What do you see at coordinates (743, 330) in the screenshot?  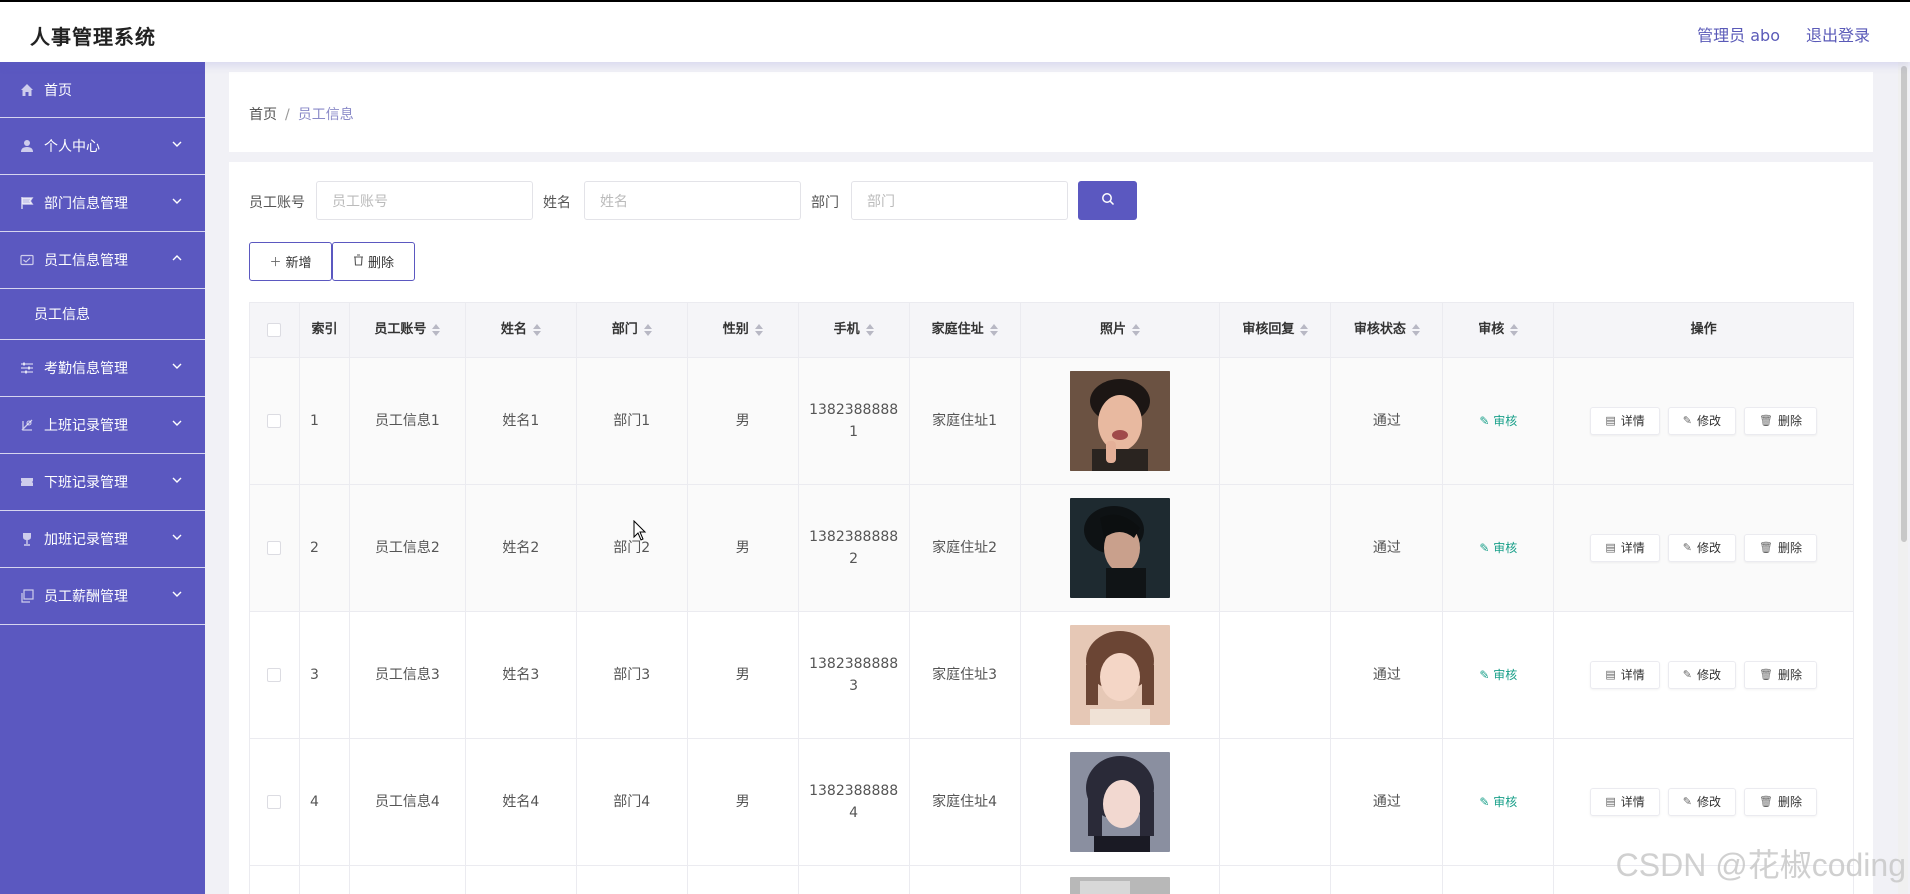 I see `header-gender: 性别` at bounding box center [743, 330].